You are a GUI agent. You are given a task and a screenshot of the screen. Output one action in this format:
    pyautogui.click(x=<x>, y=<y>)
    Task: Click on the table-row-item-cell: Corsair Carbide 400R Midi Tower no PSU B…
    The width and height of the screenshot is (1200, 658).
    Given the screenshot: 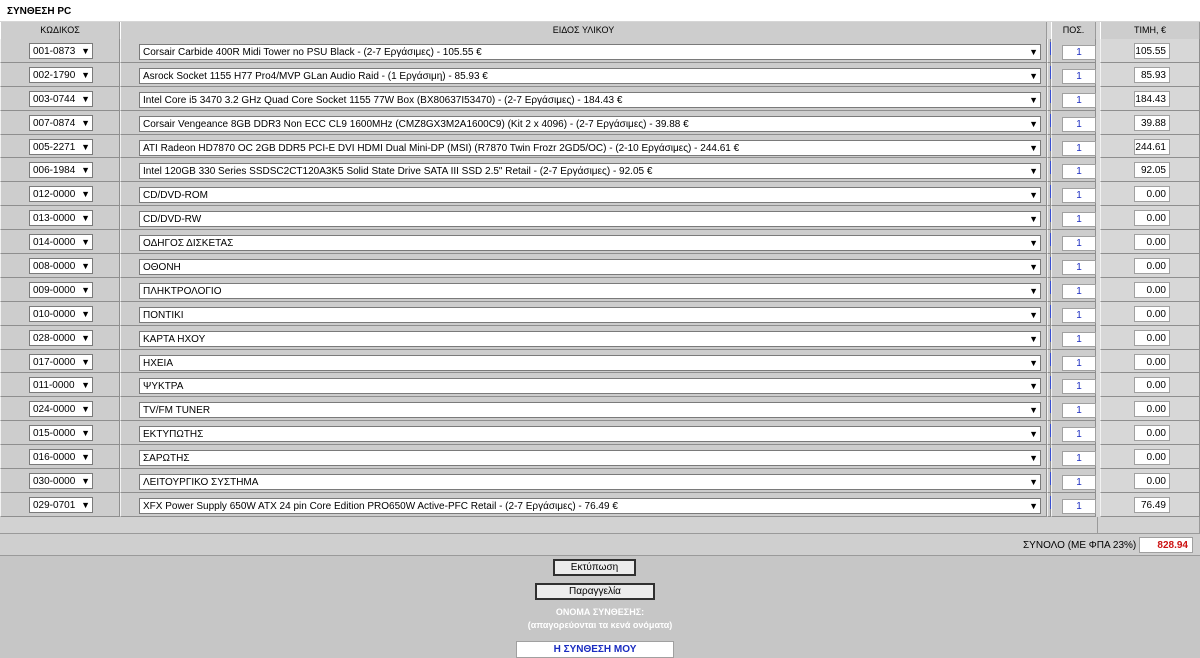 What is the action you would take?
    pyautogui.click(x=583, y=51)
    